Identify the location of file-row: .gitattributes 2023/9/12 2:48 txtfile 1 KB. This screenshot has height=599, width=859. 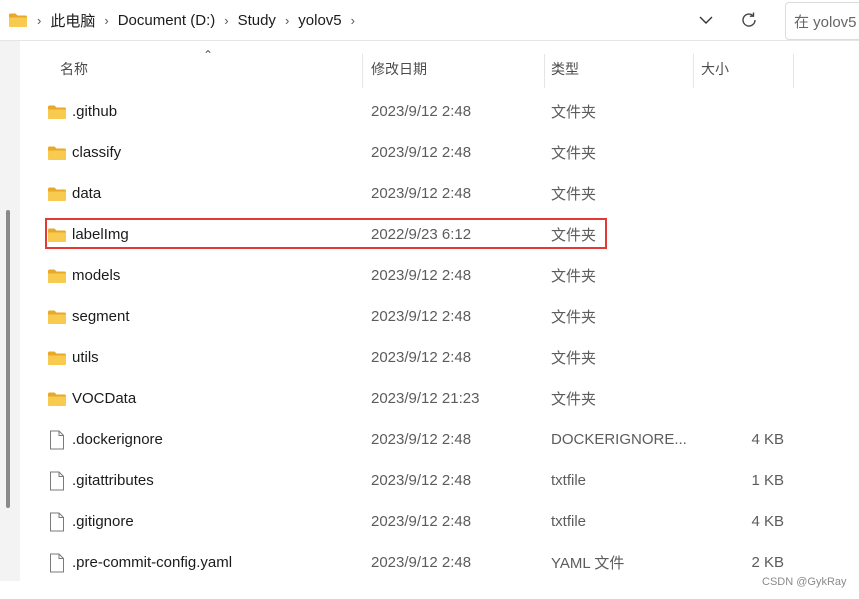
(439, 480).